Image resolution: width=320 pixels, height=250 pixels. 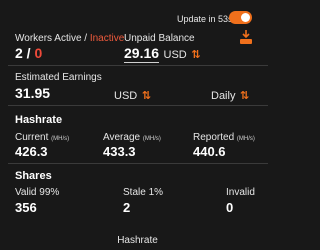 What do you see at coordinates (159, 38) in the screenshot?
I see `unpaid-balance-label: Unpaid Balance` at bounding box center [159, 38].